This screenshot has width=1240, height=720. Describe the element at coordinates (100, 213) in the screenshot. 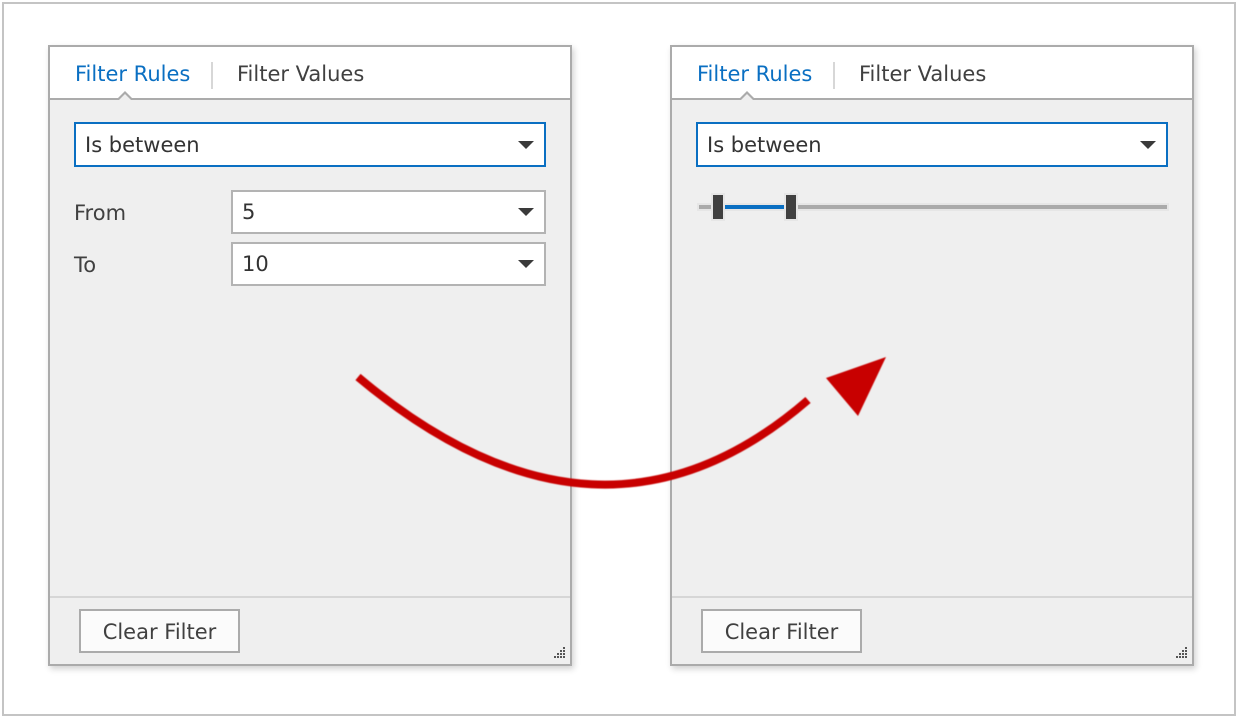

I see `from-label: From` at that location.